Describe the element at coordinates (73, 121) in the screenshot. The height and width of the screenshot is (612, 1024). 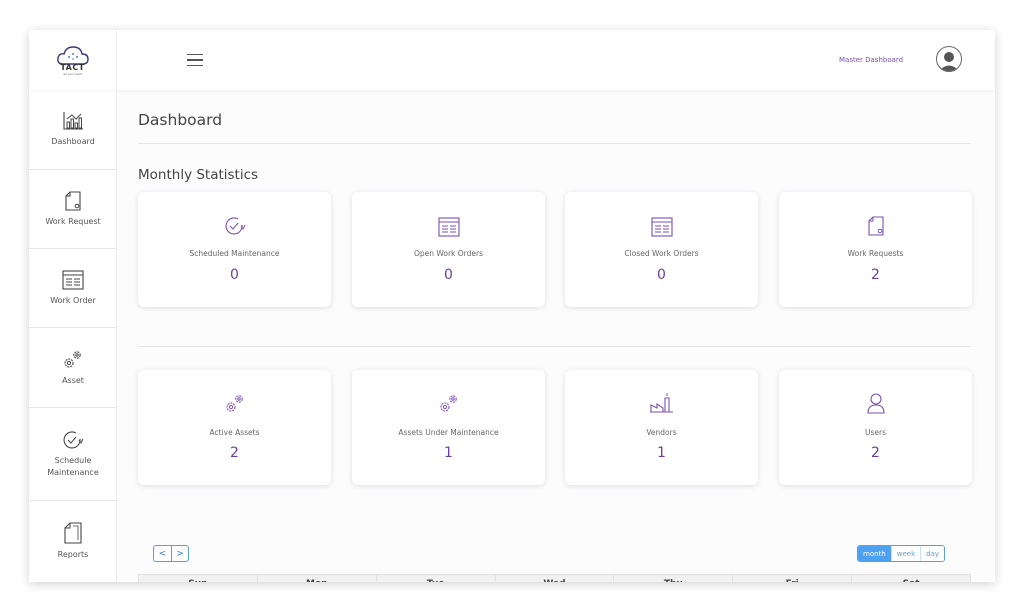
I see `chart-icon` at that location.